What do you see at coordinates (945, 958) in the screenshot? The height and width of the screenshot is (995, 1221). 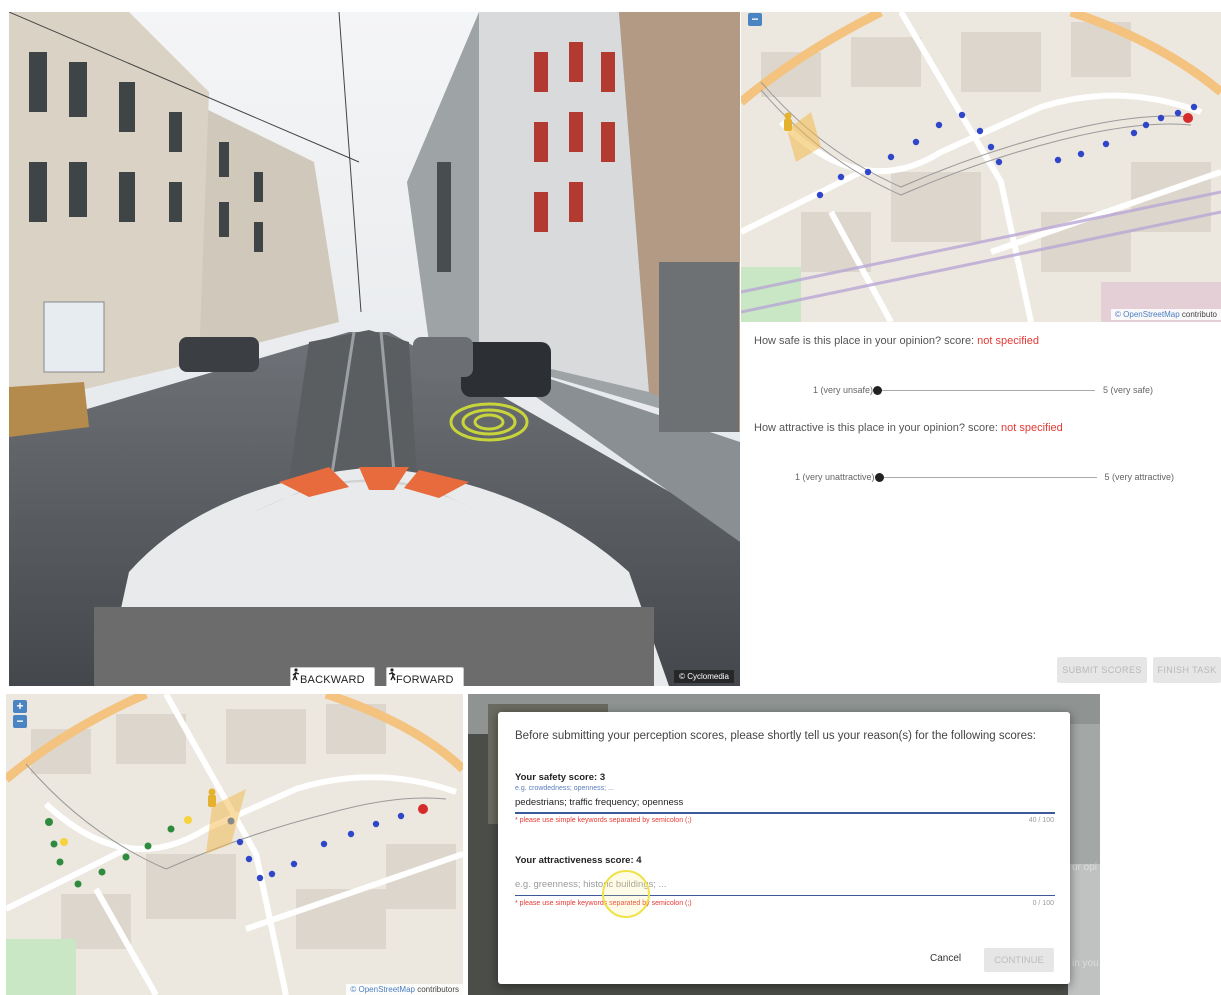 I see `cancel-button: Cancel` at bounding box center [945, 958].